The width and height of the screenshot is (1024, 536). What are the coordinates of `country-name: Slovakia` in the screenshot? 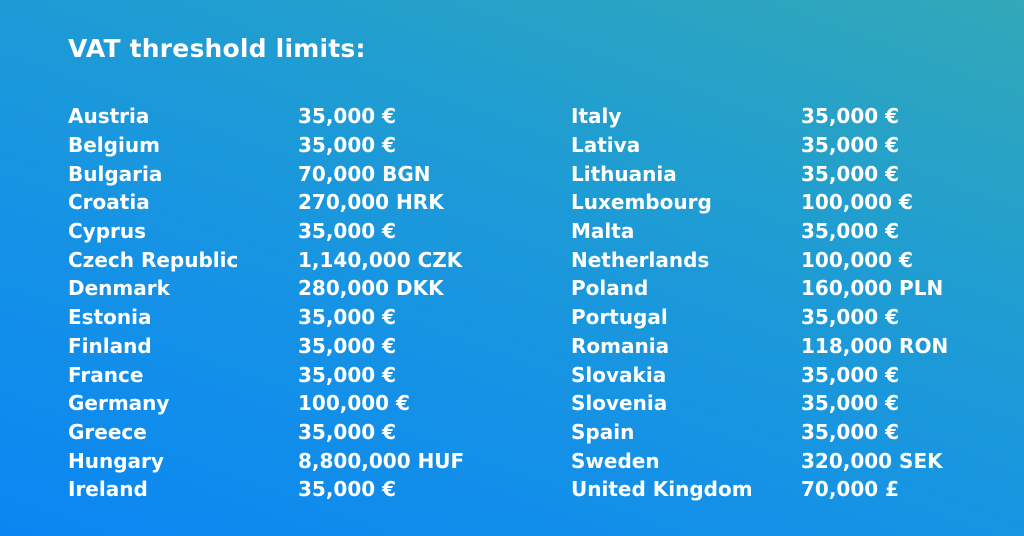 It's located at (619, 374).